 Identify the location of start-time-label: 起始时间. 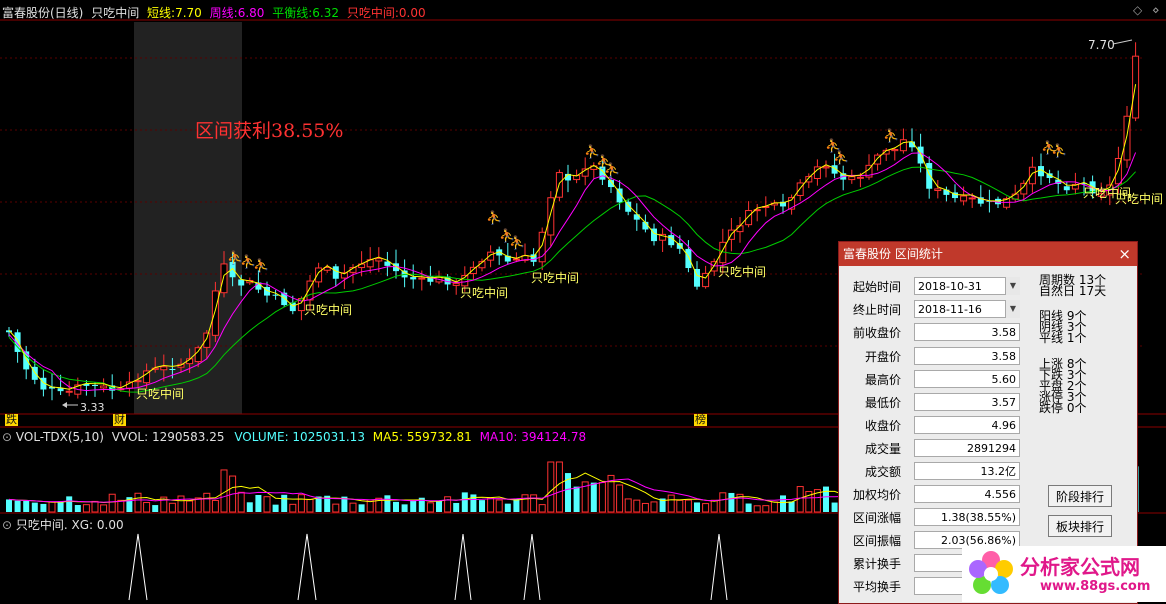
(876, 287).